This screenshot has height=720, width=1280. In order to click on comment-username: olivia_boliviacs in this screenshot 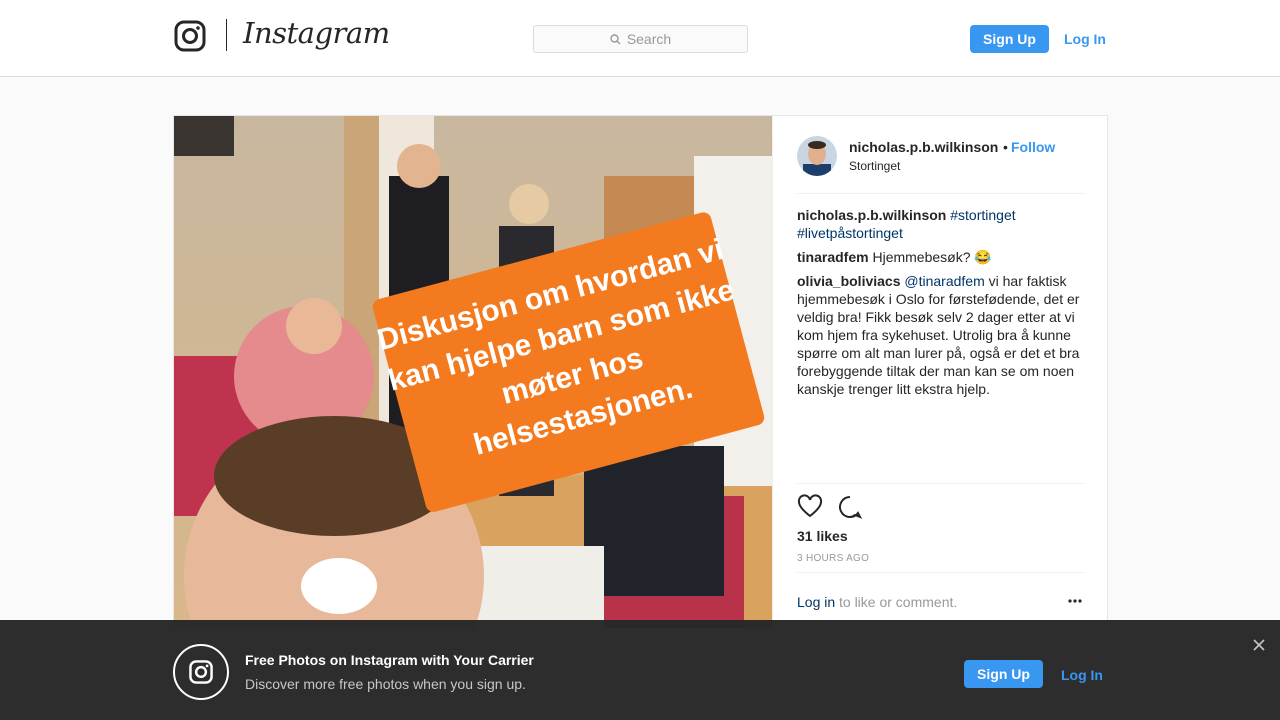, I will do `click(849, 281)`.